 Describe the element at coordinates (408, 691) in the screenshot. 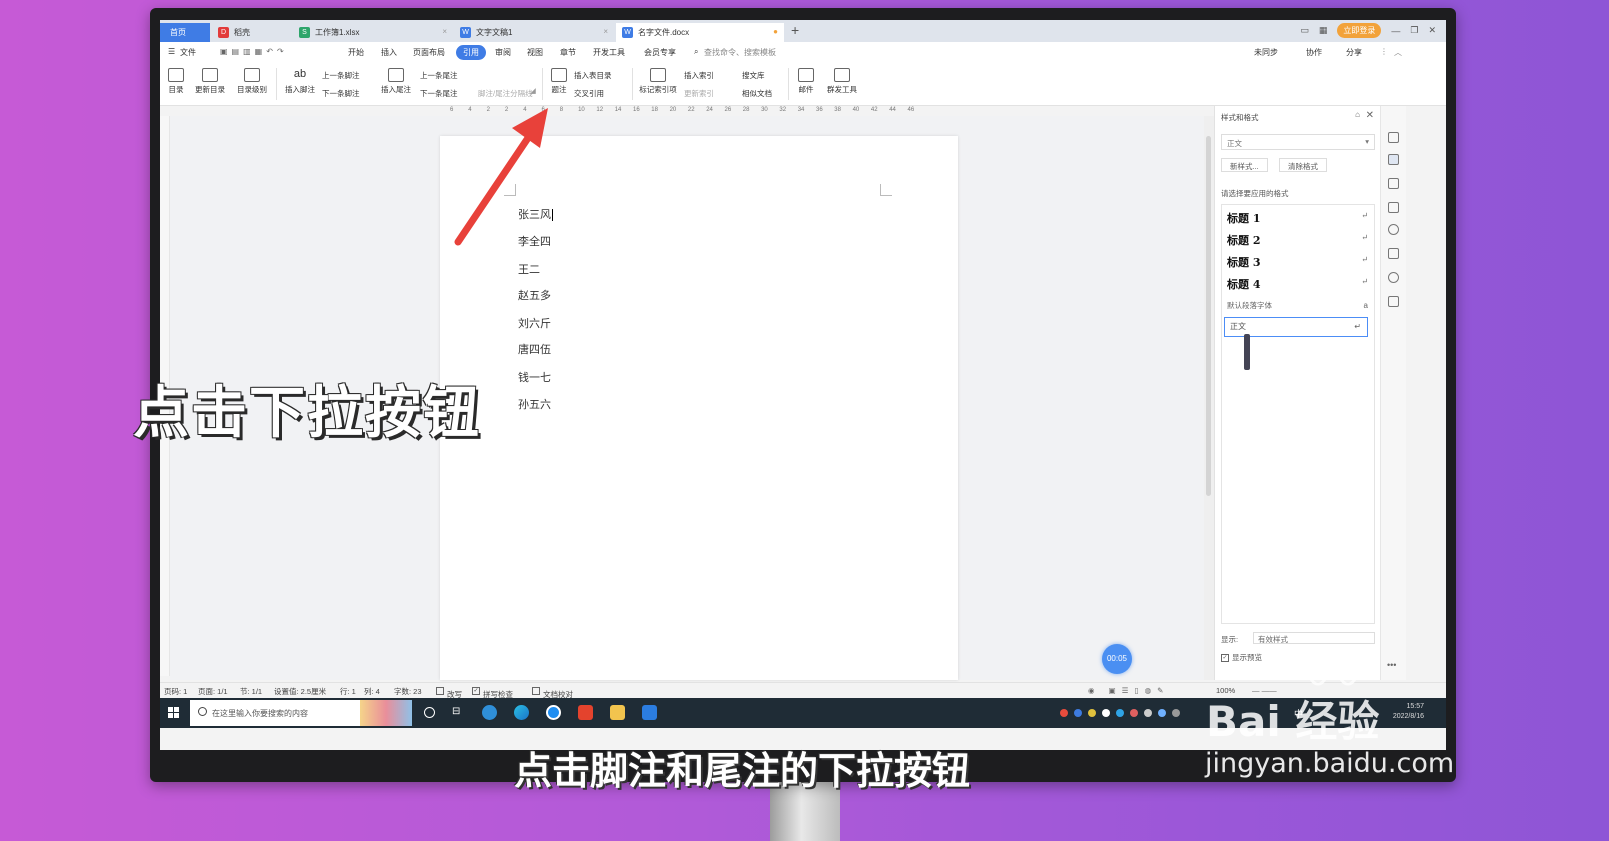

I see `status-words: 字数: 23` at that location.